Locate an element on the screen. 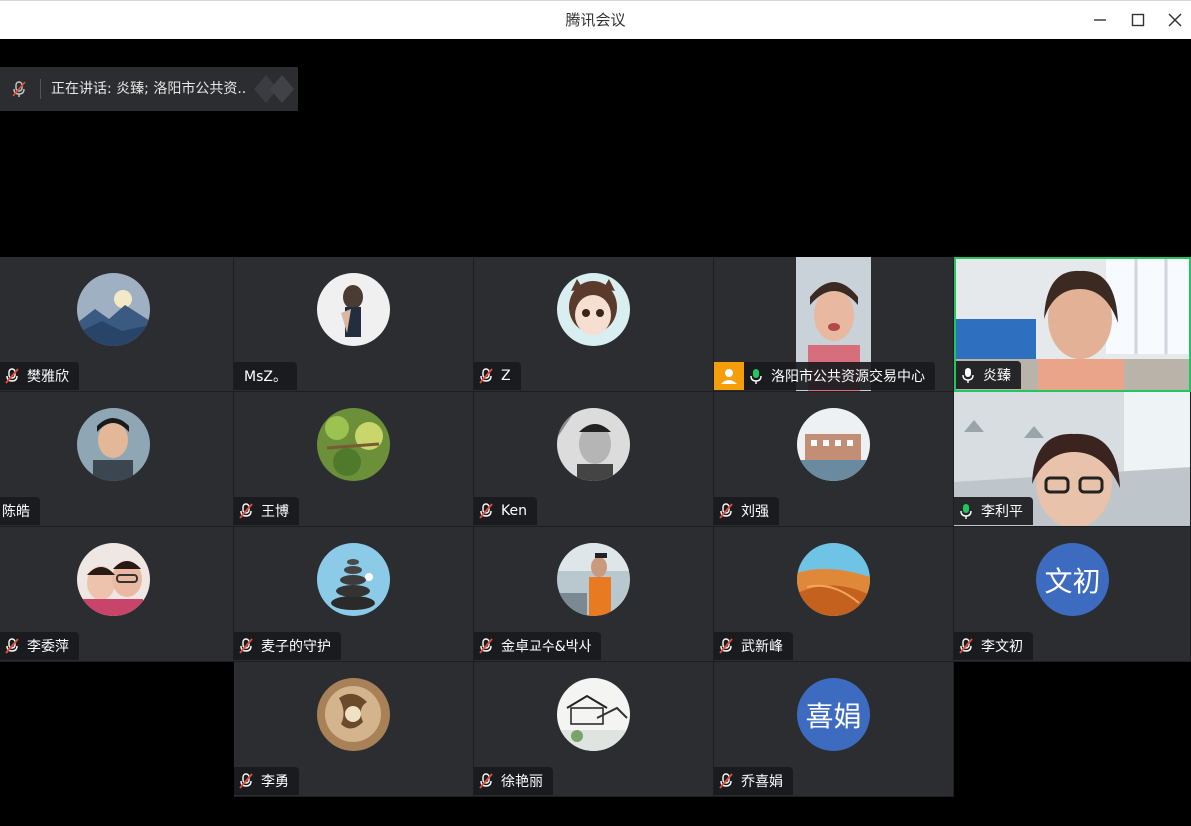  participant-name: 李委萍 is located at coordinates (48, 647).